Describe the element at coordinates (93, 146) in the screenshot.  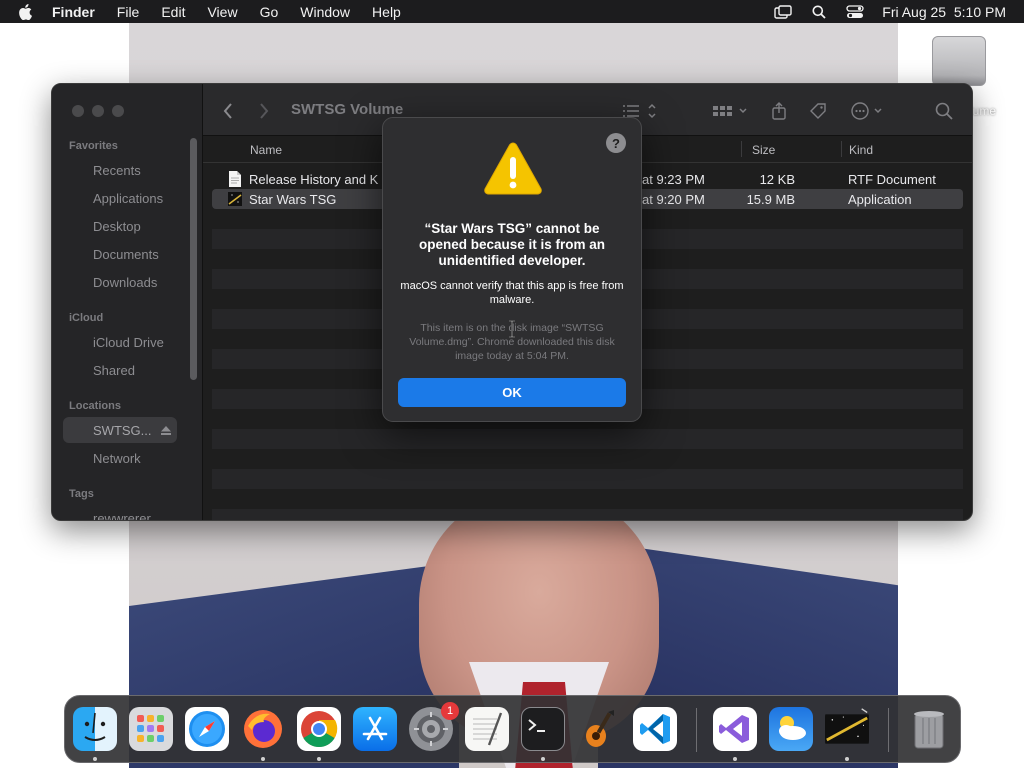
I see `sidebar-header-favorites: Favorites` at that location.